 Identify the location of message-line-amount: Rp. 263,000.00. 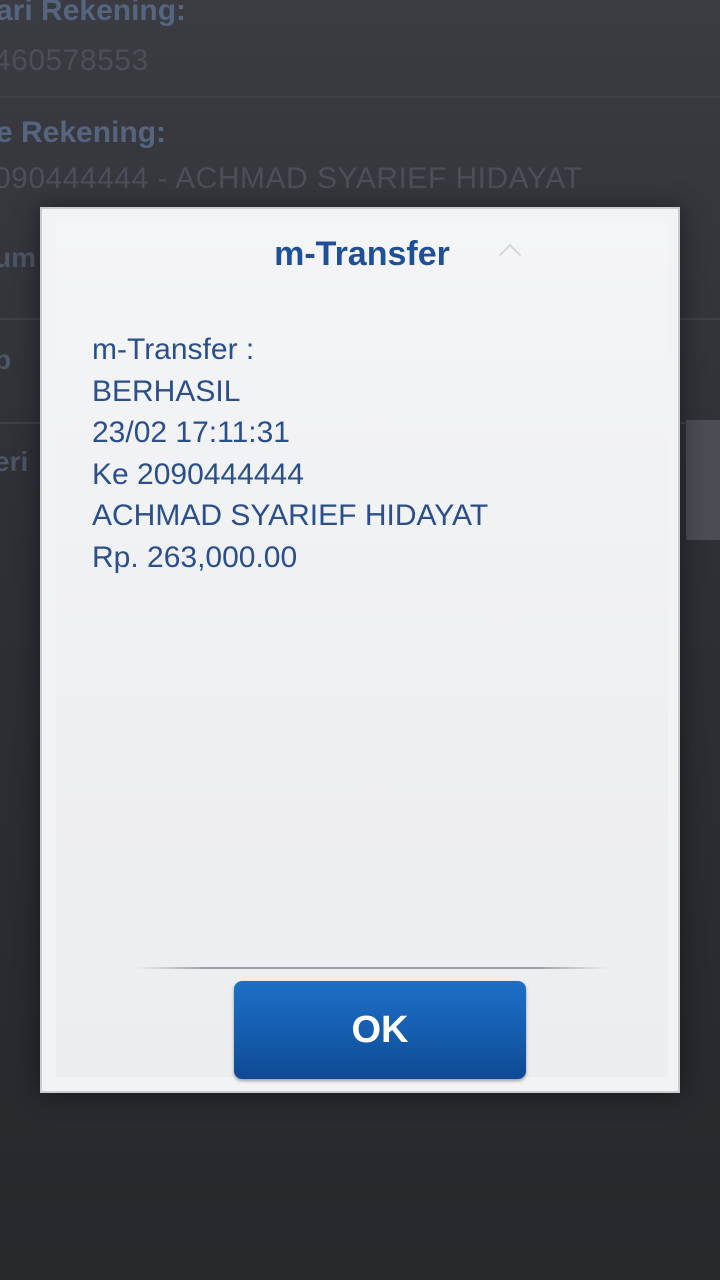
(195, 557).